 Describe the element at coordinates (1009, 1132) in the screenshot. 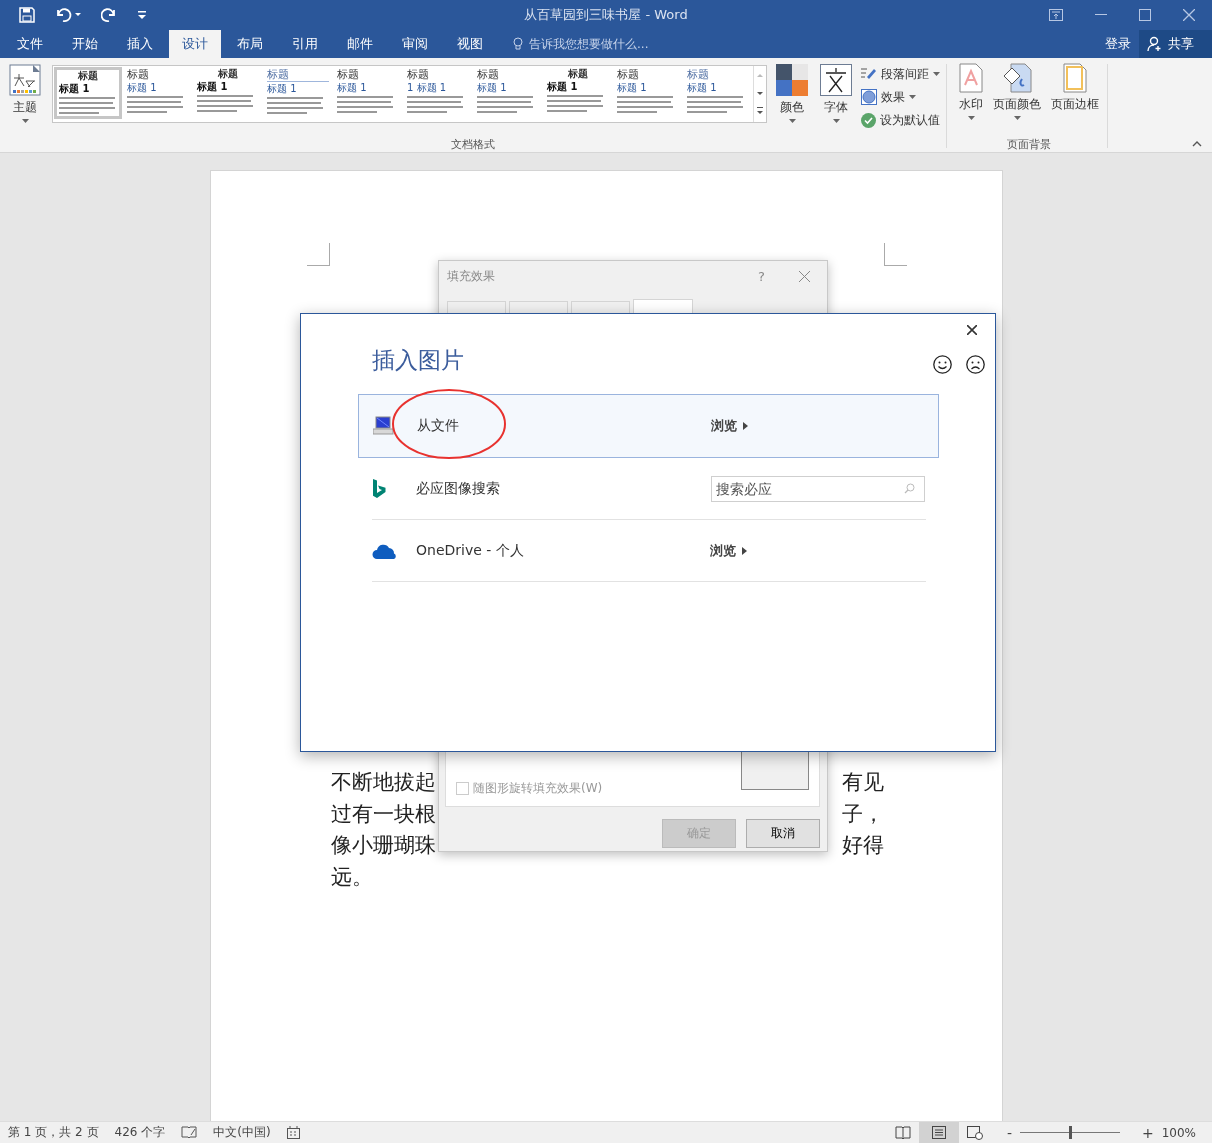

I see `zoom-out-button: -` at that location.